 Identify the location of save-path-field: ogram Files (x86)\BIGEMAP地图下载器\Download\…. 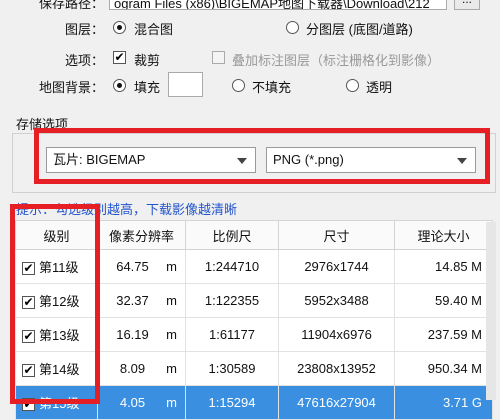
(278, 5).